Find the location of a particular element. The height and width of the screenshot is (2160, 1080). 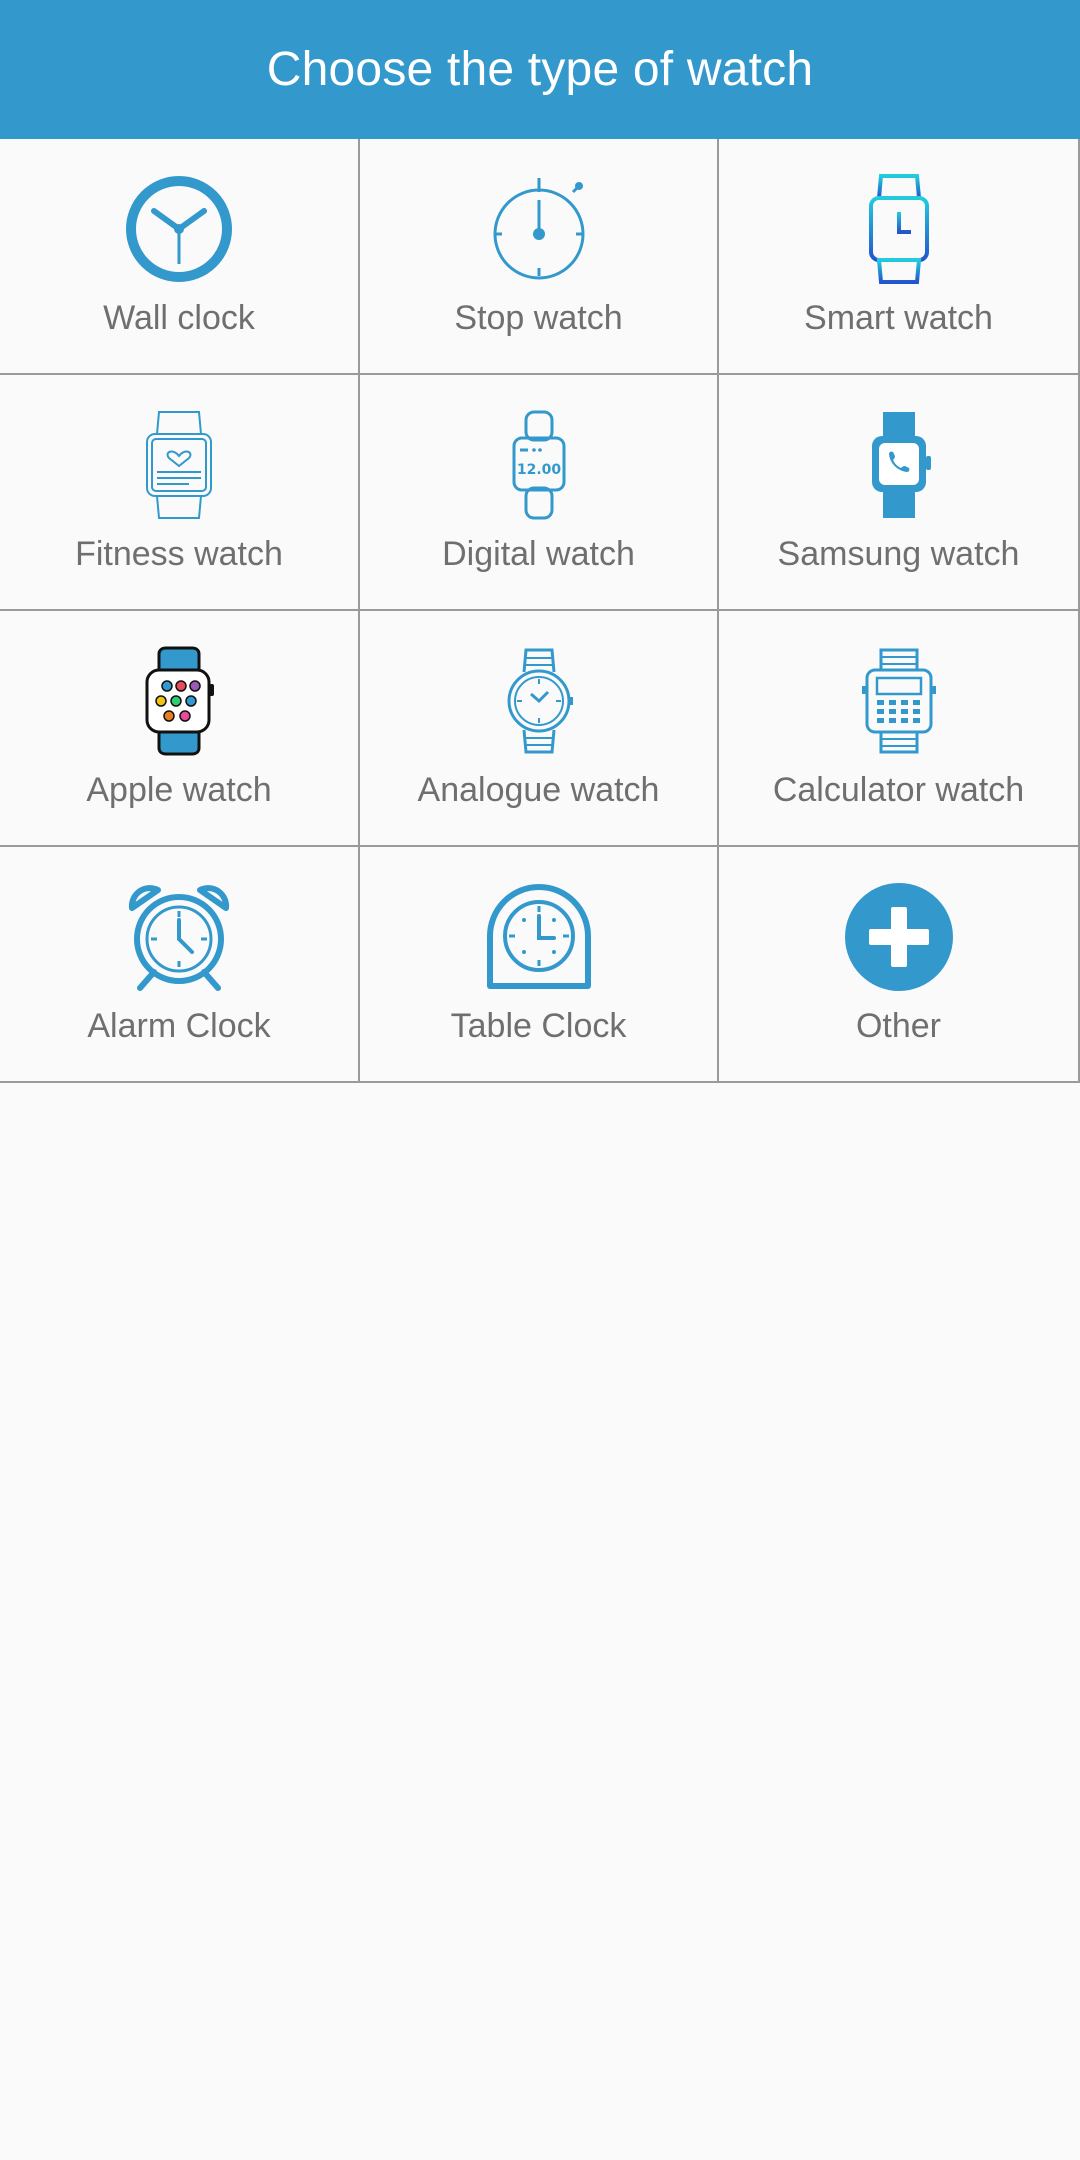

wall-clock-icon is located at coordinates (179, 229).